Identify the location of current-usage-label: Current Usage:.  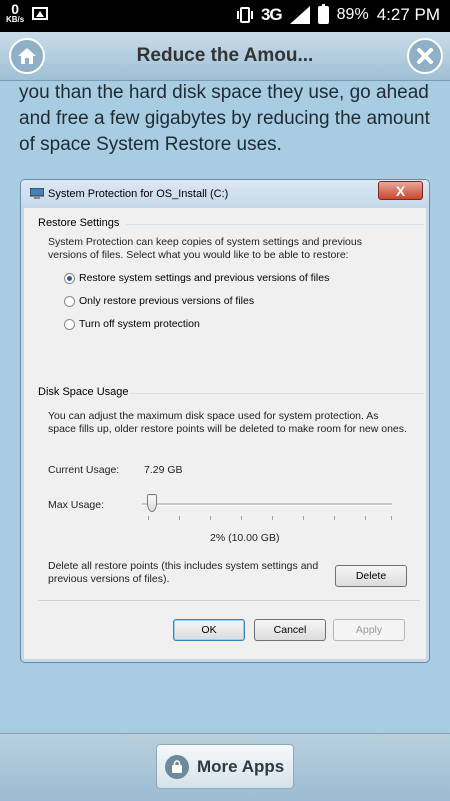
(84, 470).